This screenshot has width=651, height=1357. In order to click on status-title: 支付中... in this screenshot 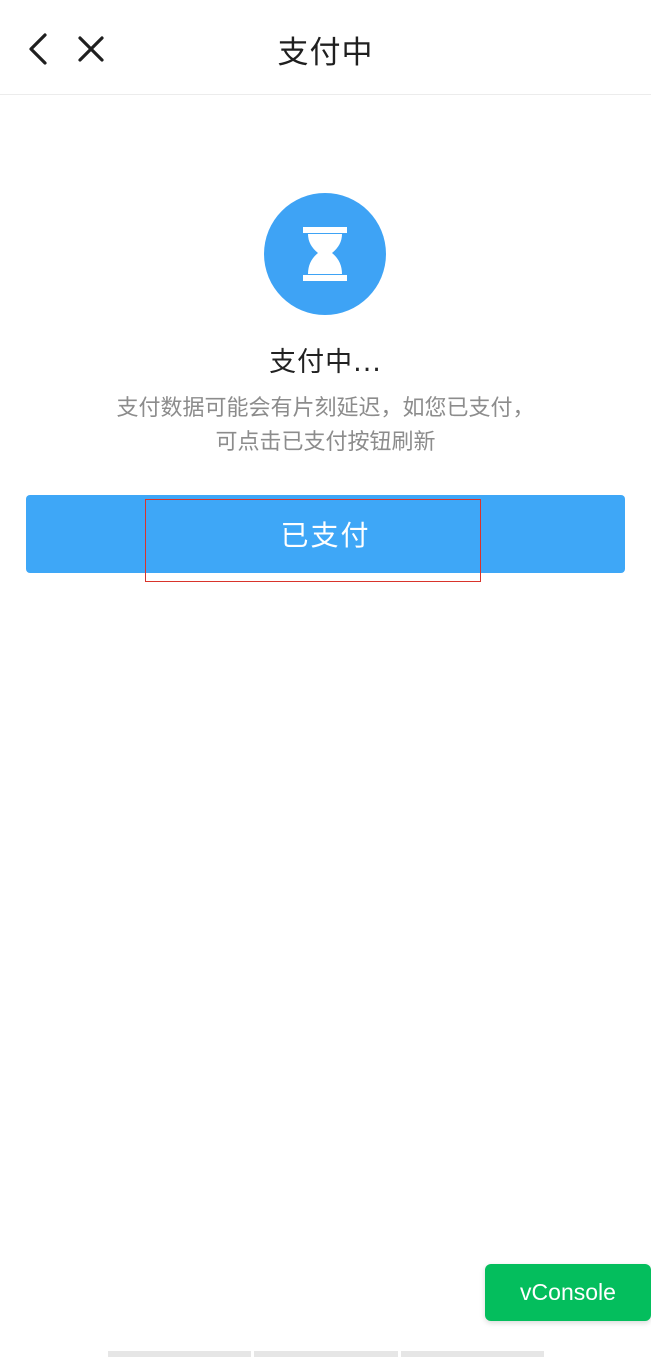, I will do `click(325, 362)`.